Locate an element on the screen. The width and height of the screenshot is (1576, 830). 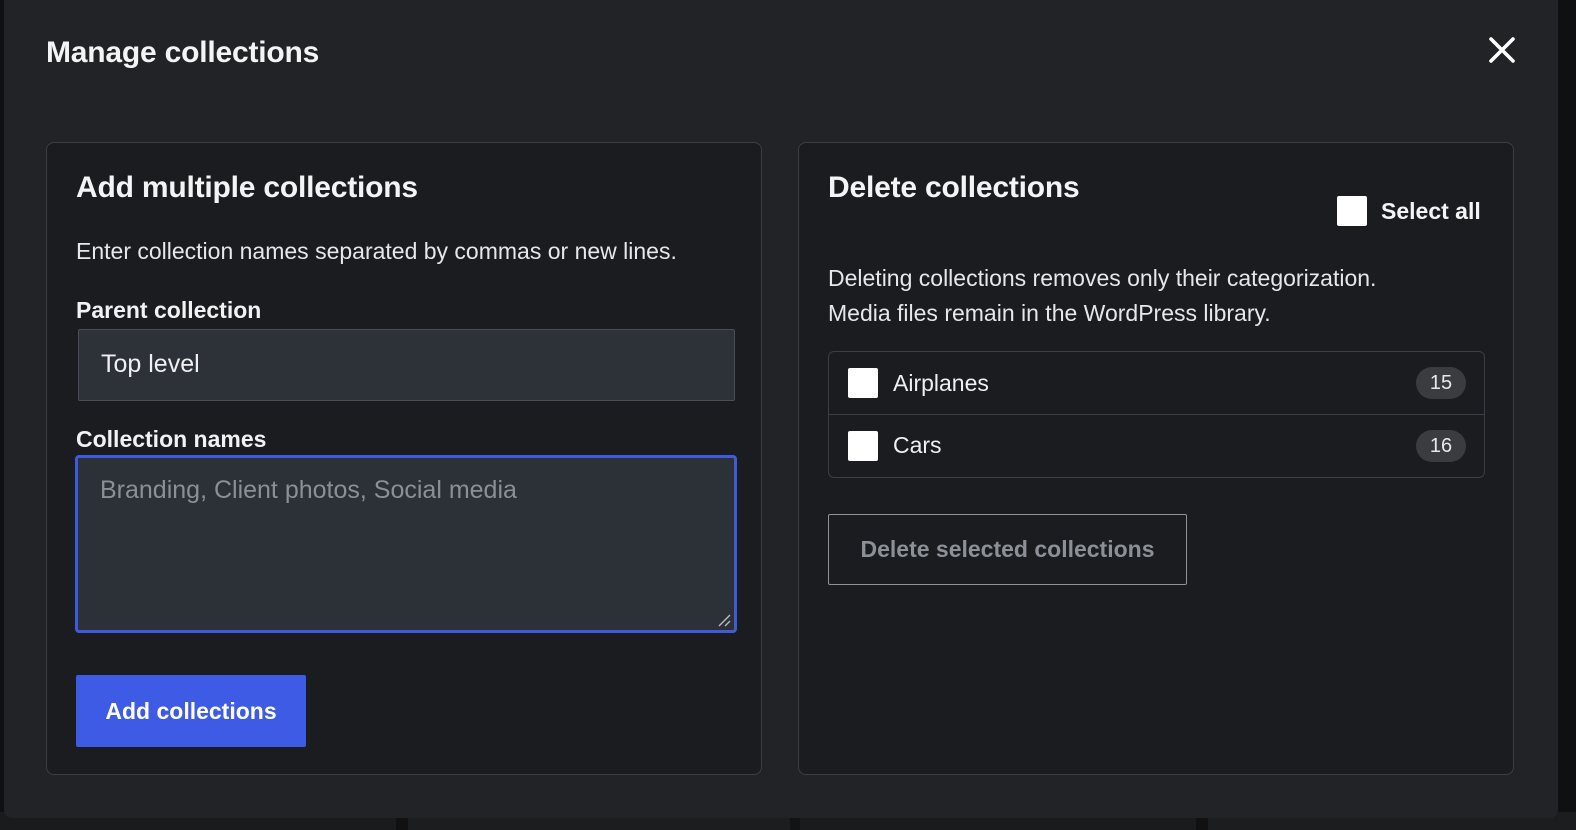
collection-row-airplanes: Airplanes 15 is located at coordinates (1156, 383).